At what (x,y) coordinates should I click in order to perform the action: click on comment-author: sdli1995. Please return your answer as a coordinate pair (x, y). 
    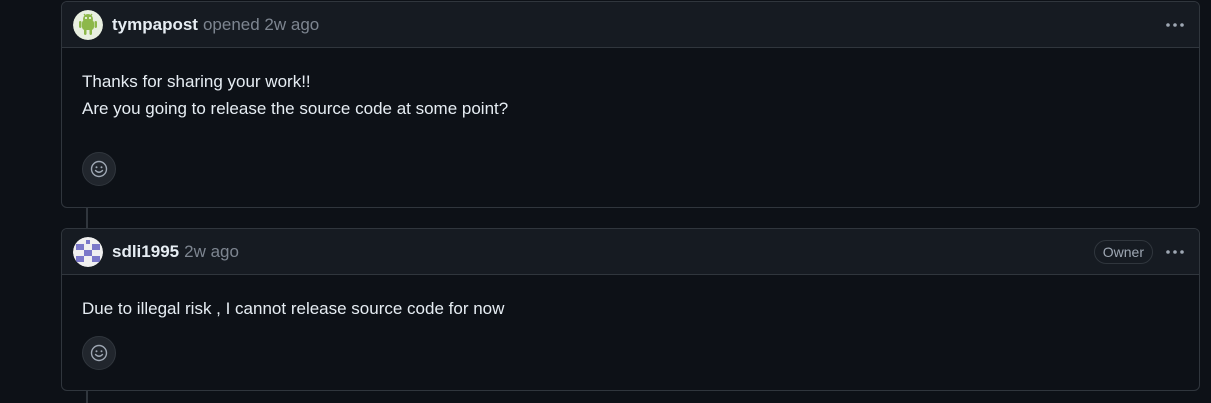
    Looking at the image, I should click on (145, 252).